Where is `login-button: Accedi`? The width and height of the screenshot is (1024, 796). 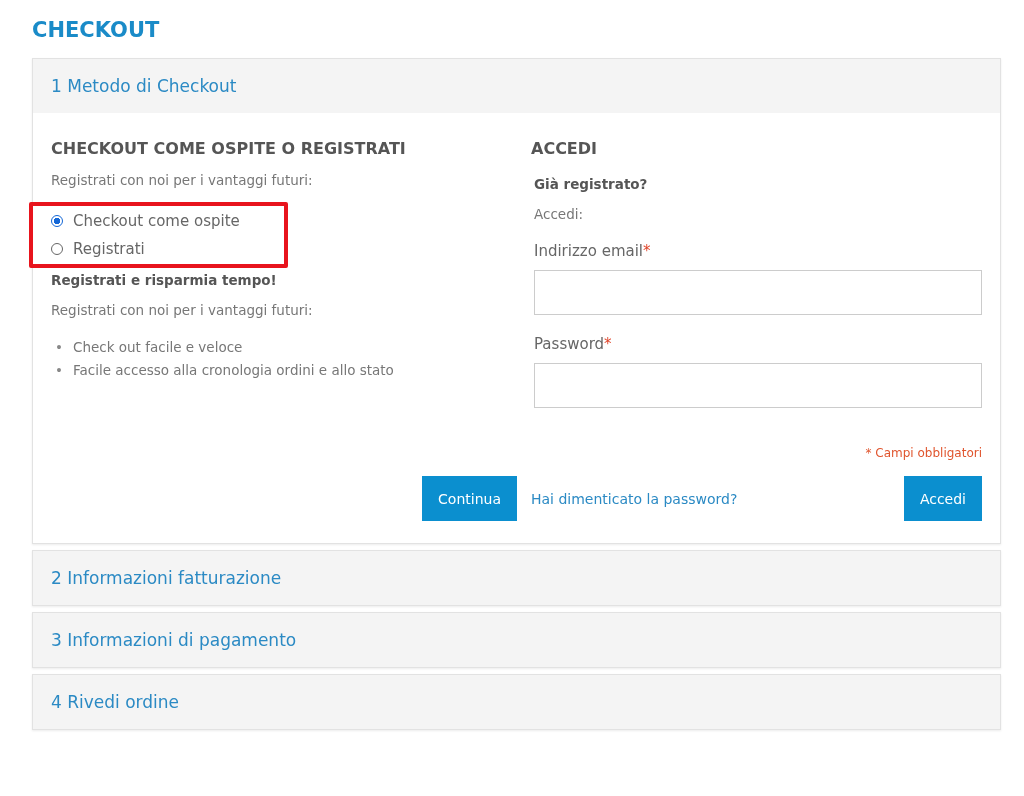 login-button: Accedi is located at coordinates (942, 498).